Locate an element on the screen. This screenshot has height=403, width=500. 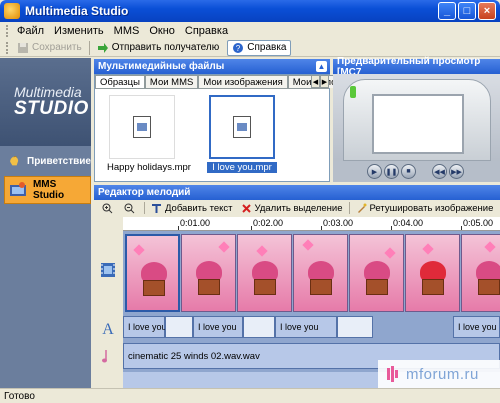
zoom-in-icon is located at coordinates (107, 208).